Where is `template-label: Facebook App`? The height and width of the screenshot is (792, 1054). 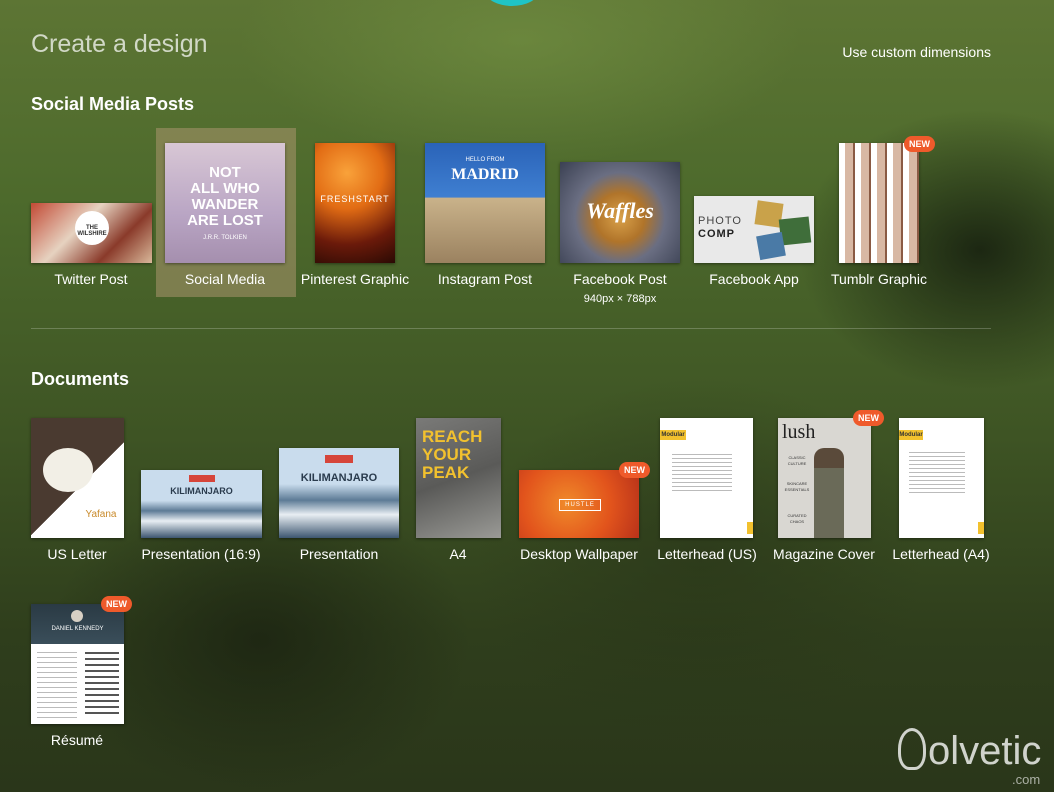 template-label: Facebook App is located at coordinates (754, 279).